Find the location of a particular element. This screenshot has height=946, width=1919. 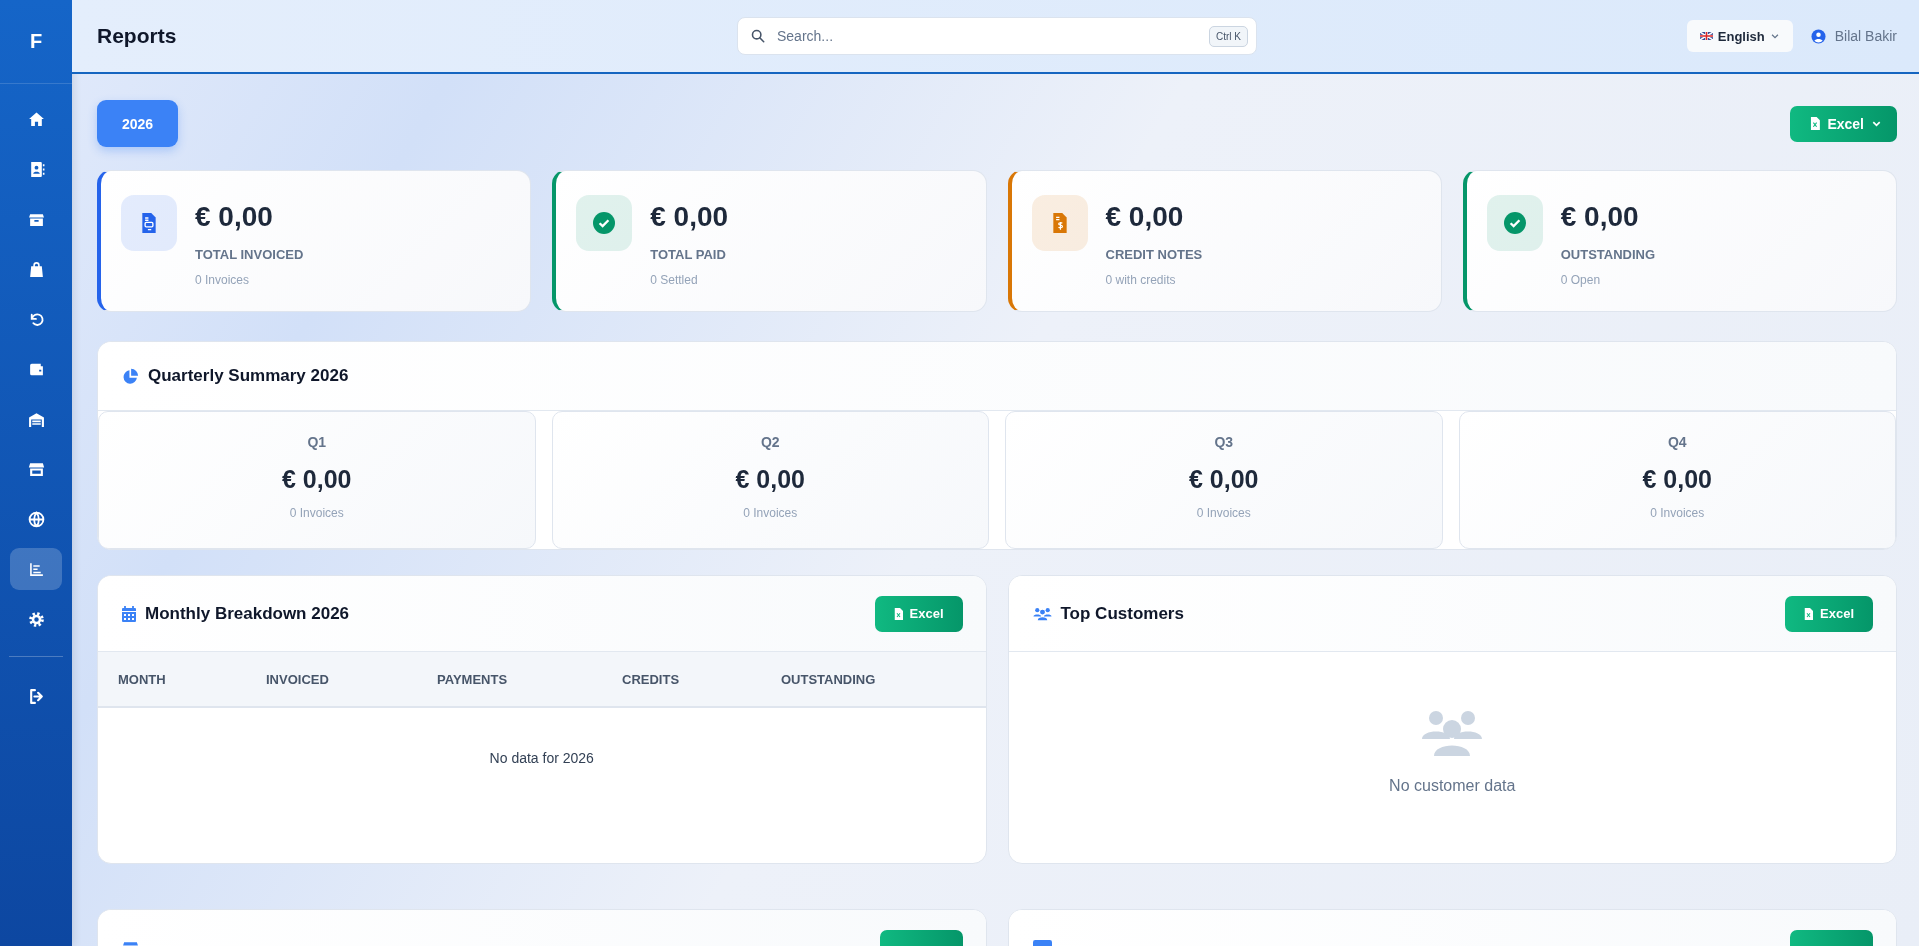

language-selector: English is located at coordinates (1739, 36).